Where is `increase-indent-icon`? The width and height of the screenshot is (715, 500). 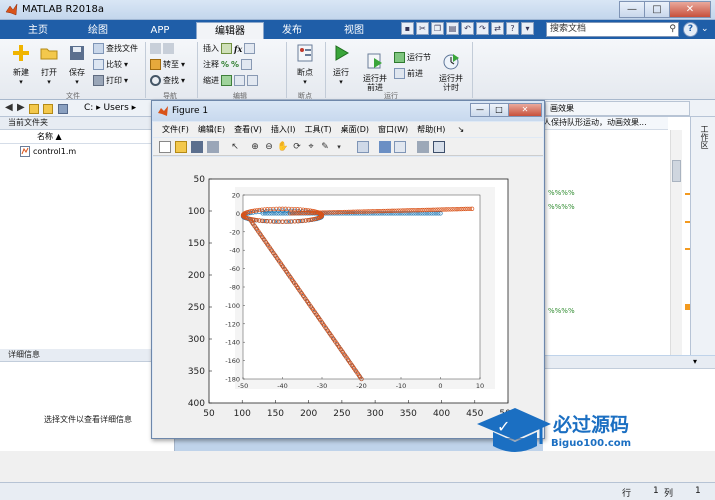 increase-indent-icon is located at coordinates (239, 80).